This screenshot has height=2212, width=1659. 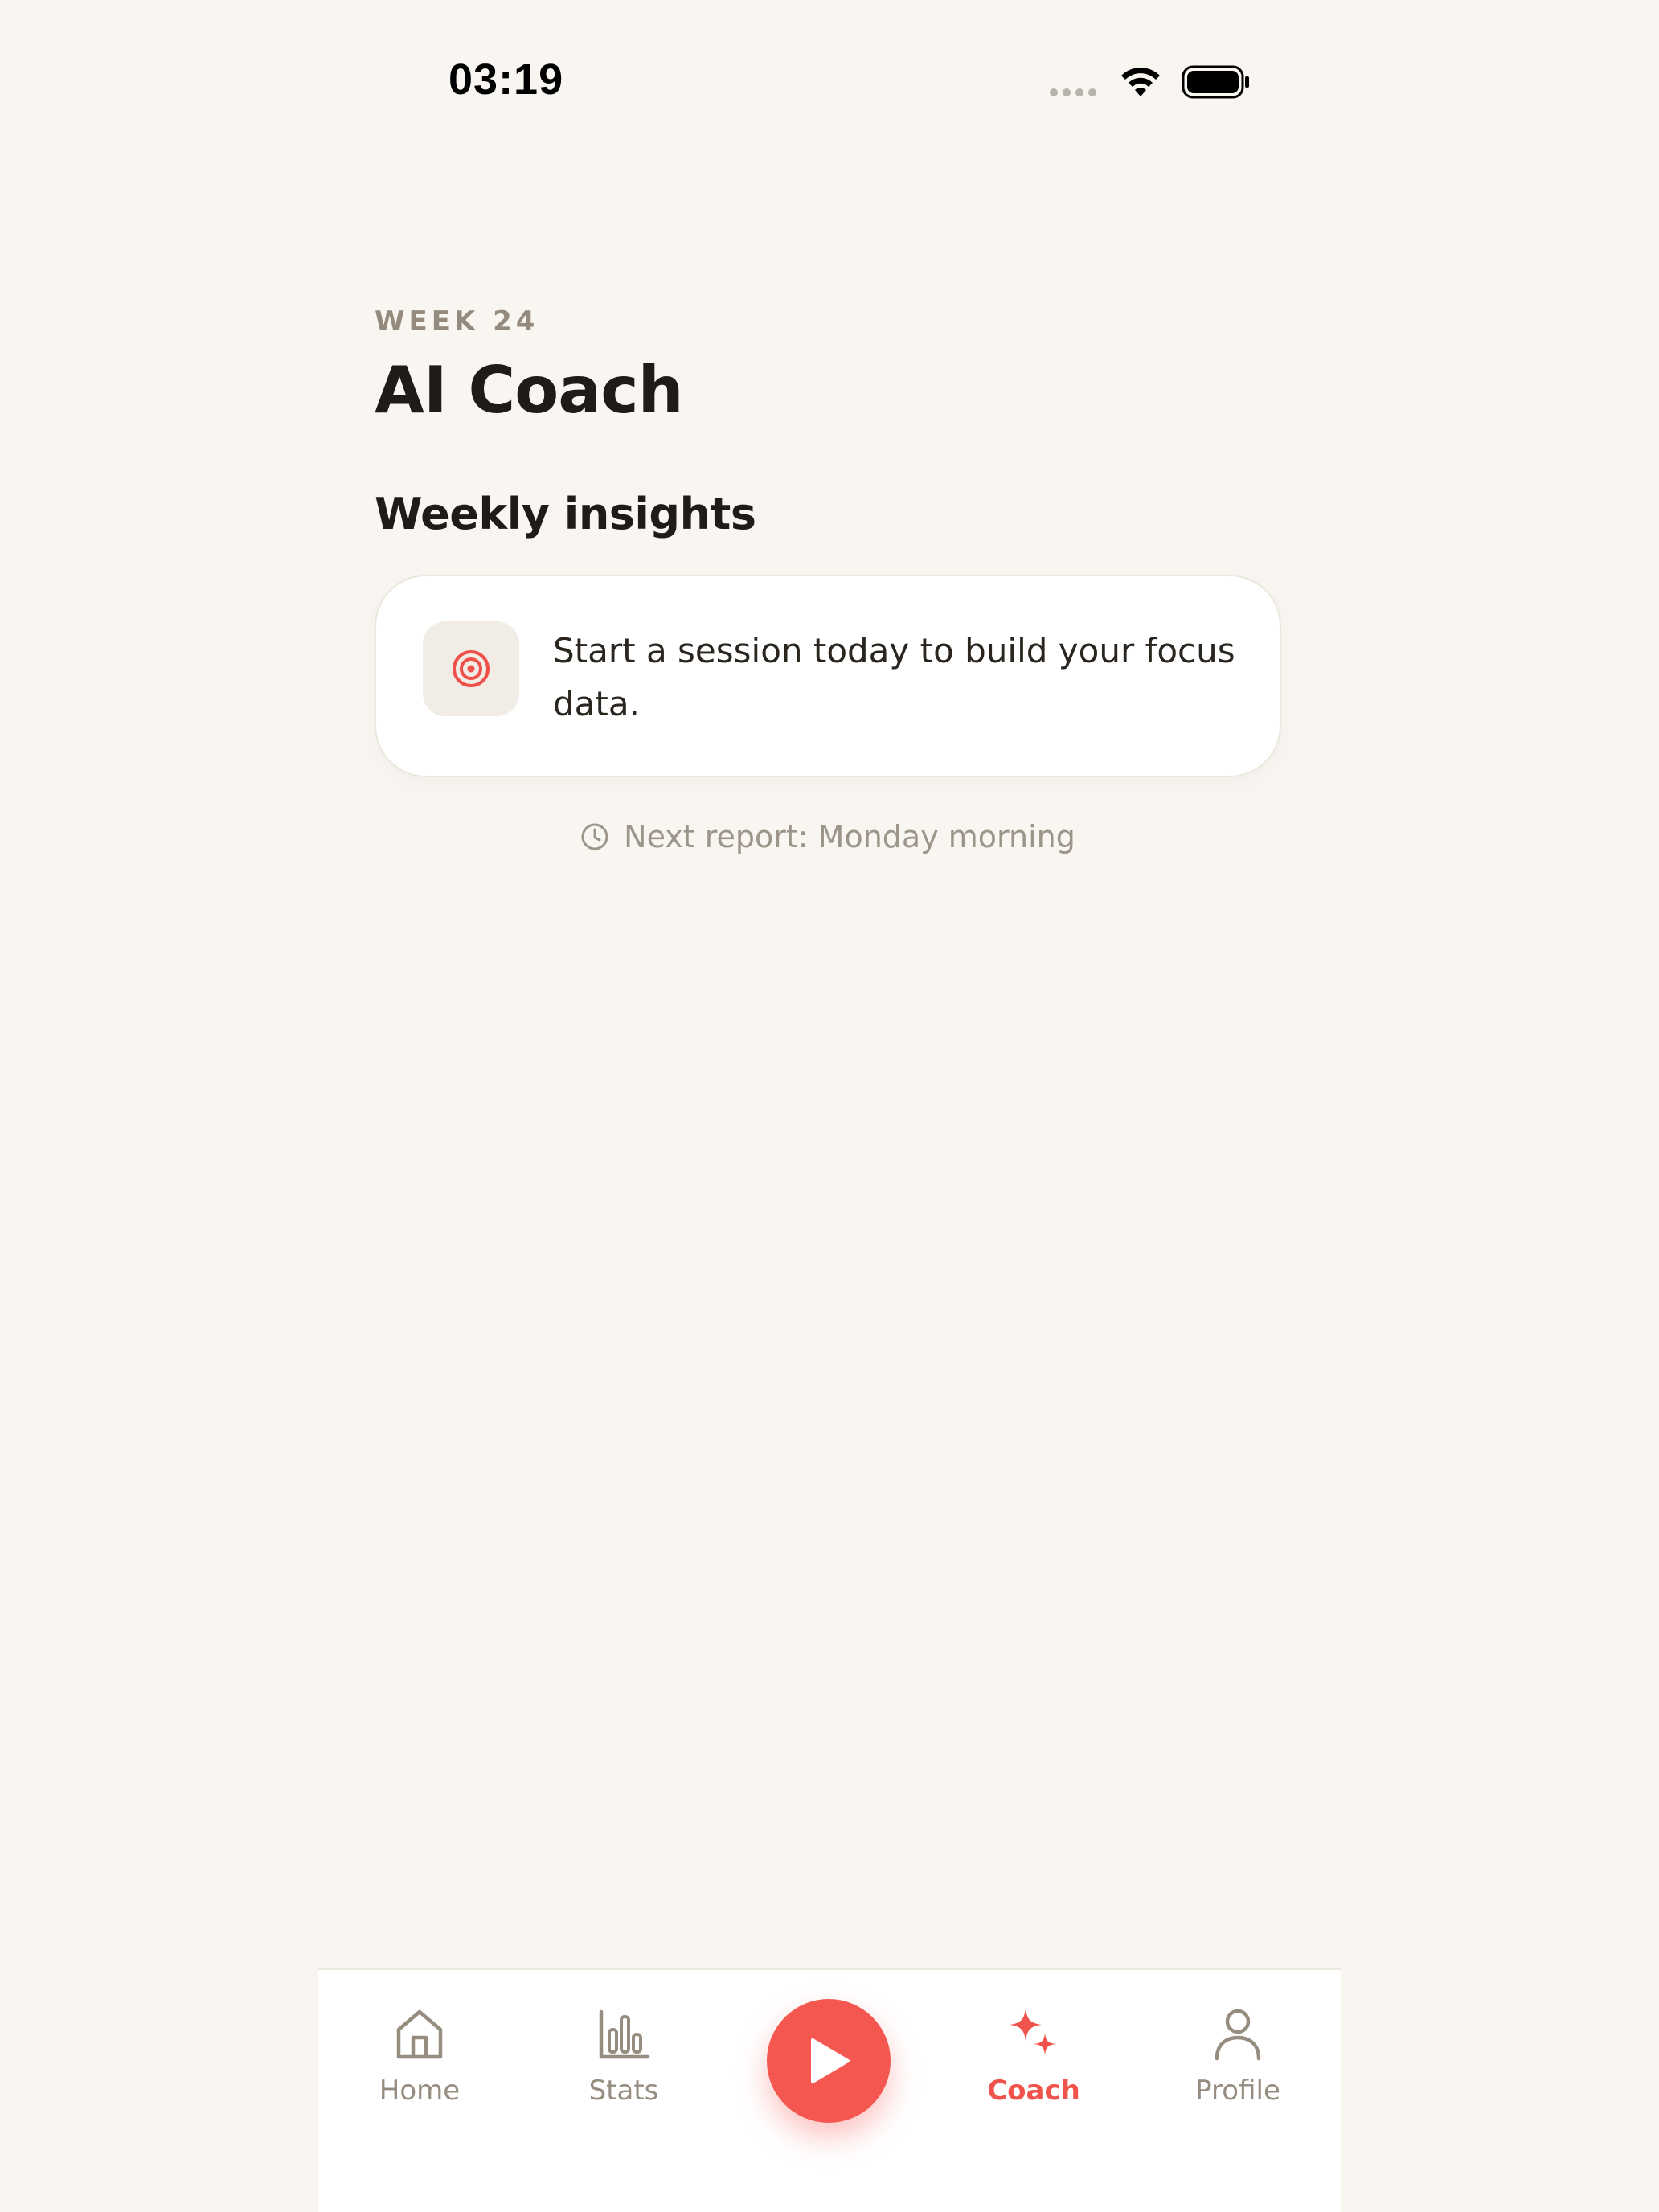 I want to click on wifi-icon, so click(x=1140, y=82).